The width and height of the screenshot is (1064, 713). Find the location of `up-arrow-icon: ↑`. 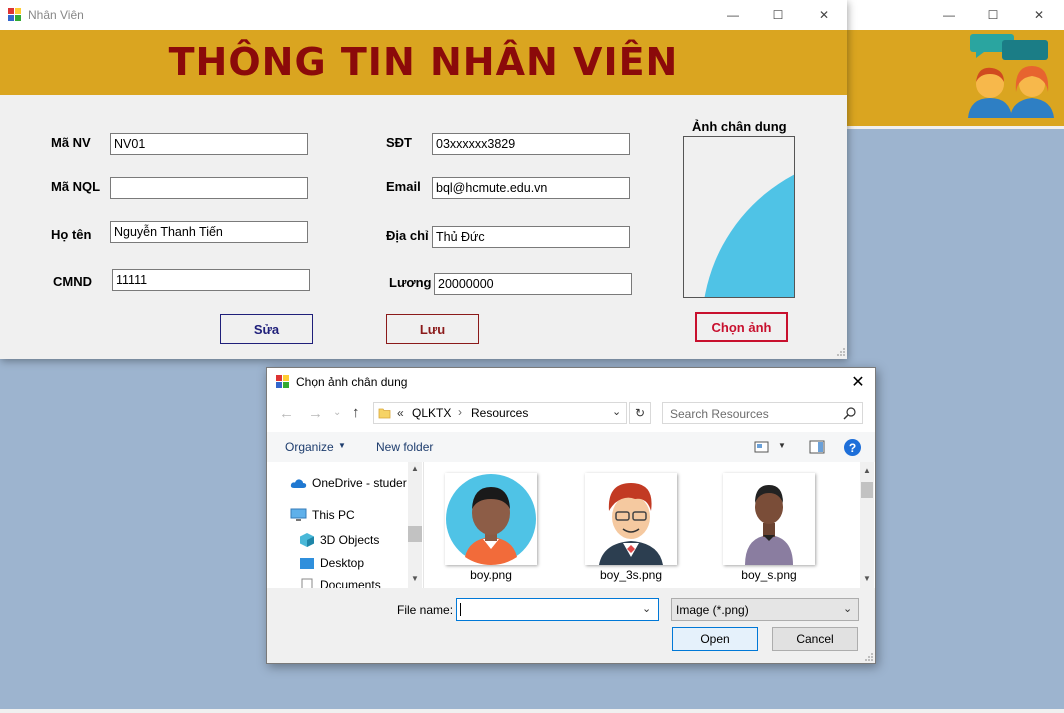

up-arrow-icon: ↑ is located at coordinates (356, 412).